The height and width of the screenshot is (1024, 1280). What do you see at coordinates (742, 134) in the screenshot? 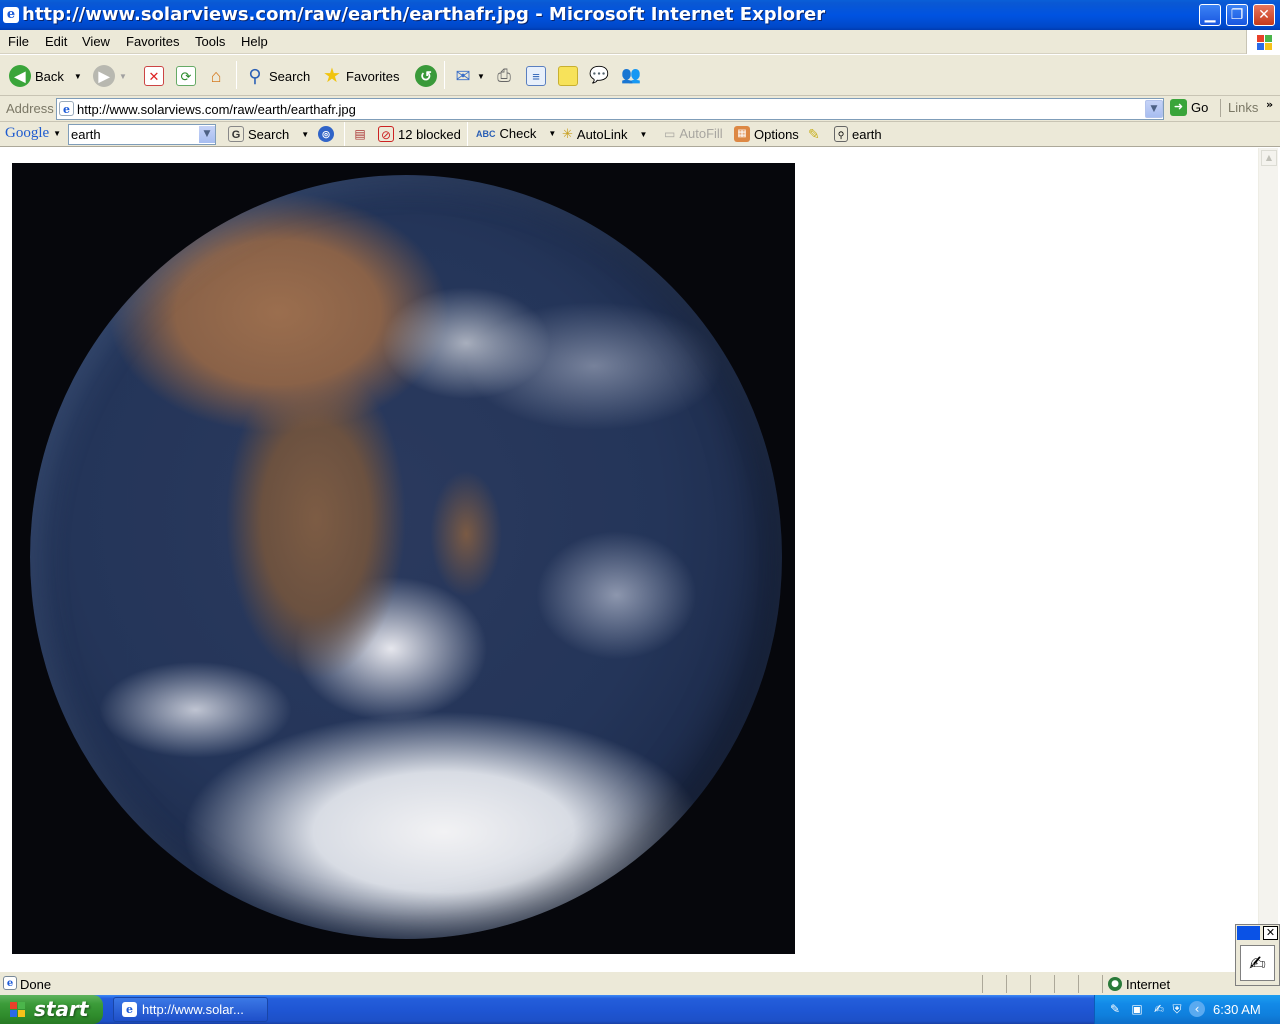
I see `options-icon: ▦` at bounding box center [742, 134].